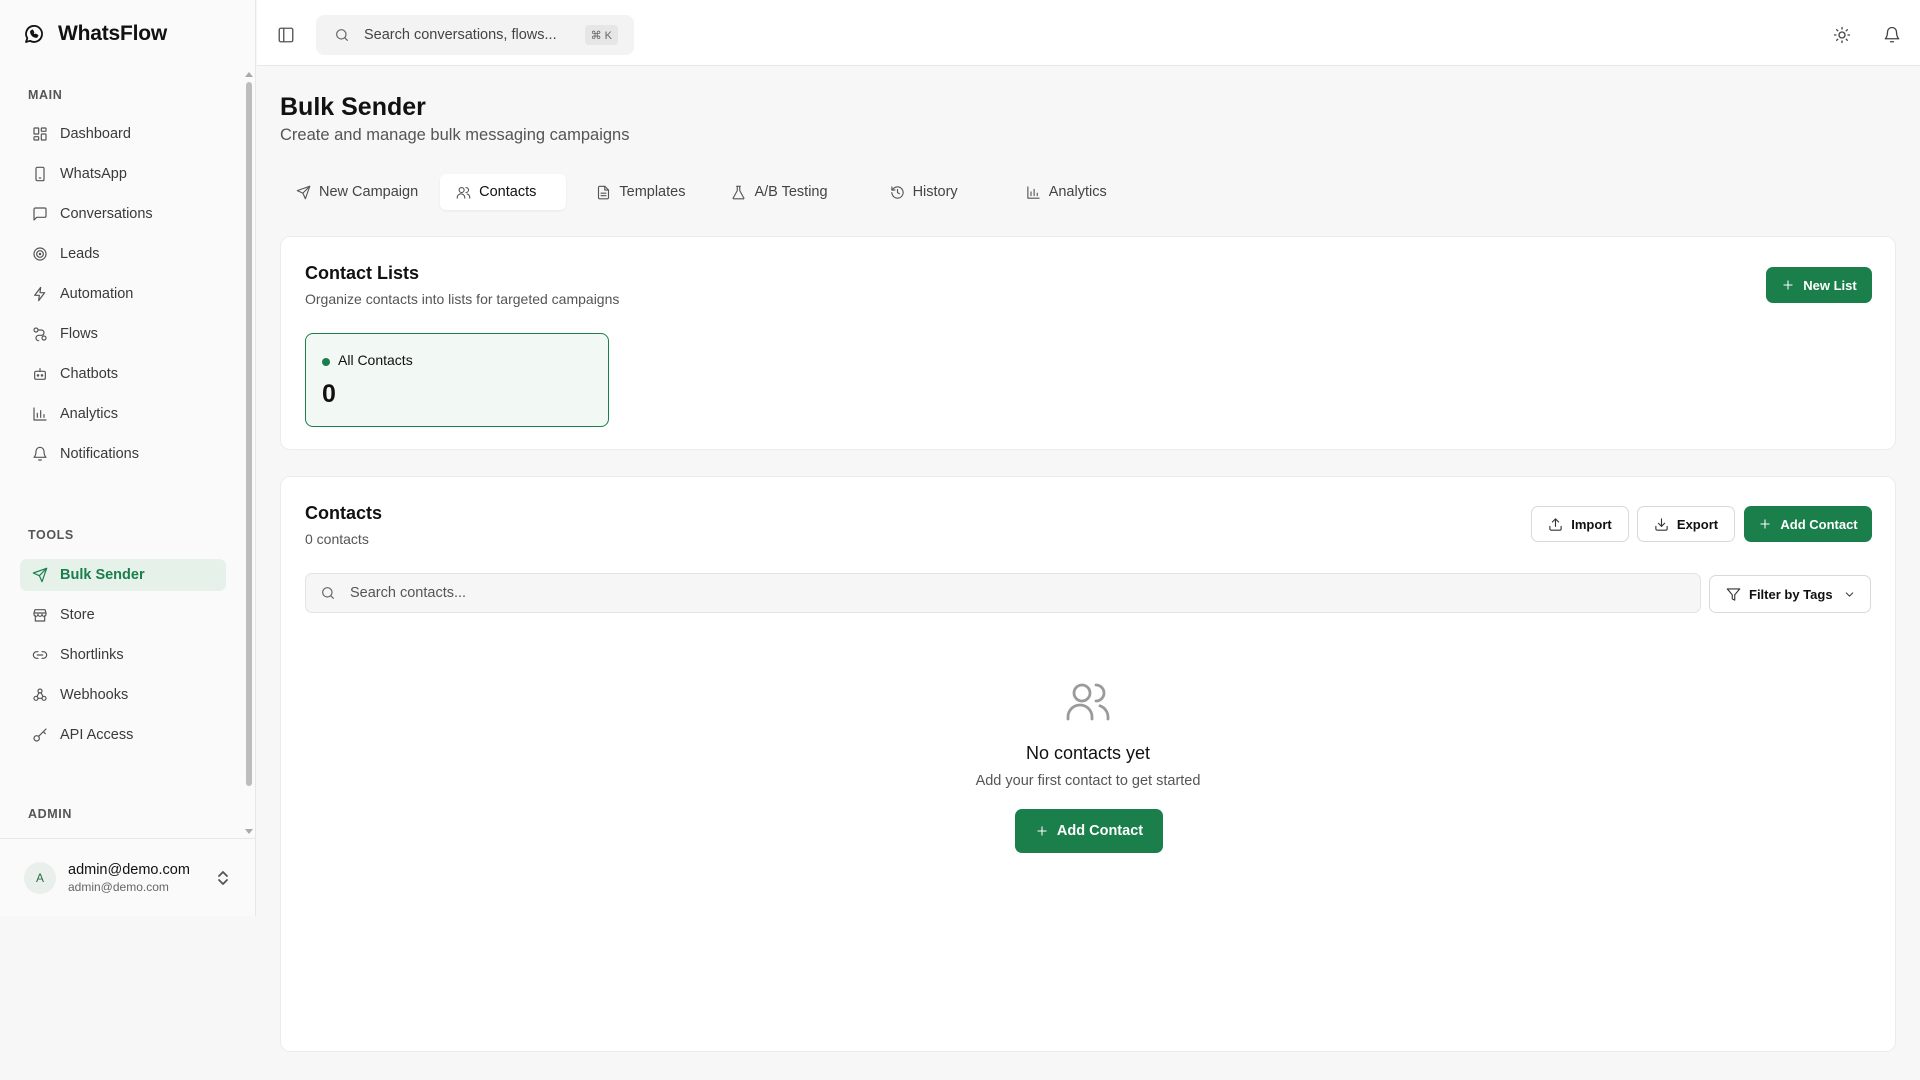 The width and height of the screenshot is (1920, 1080). What do you see at coordinates (652, 192) in the screenshot?
I see `tab-label: Templates` at bounding box center [652, 192].